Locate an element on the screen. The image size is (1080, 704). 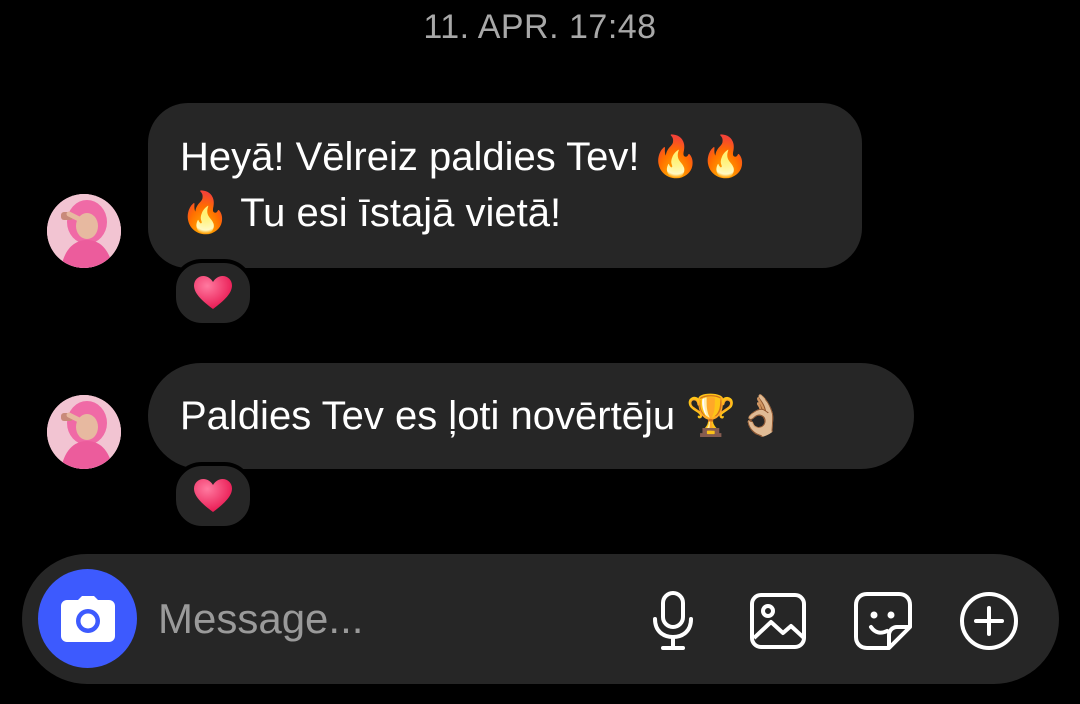
sticker-icon is located at coordinates (883, 621).